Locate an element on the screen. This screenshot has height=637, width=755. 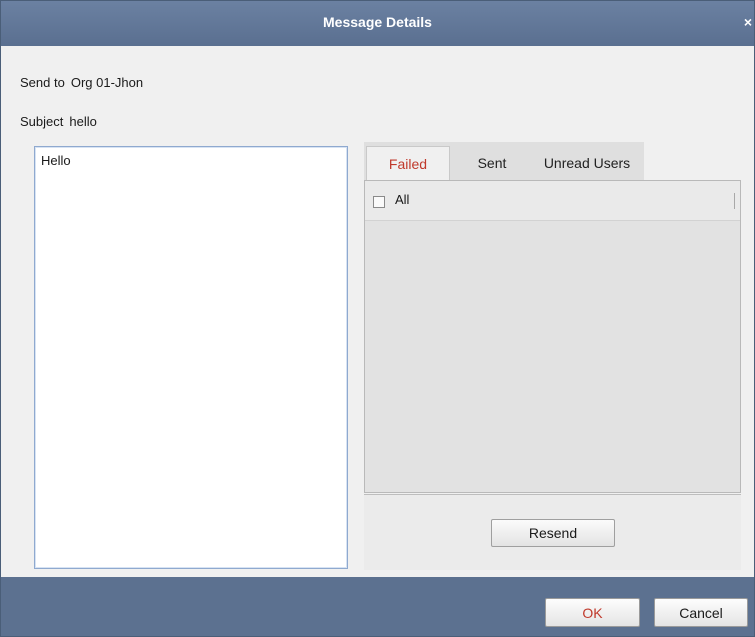
resend-bar: Resend is located at coordinates (552, 532).